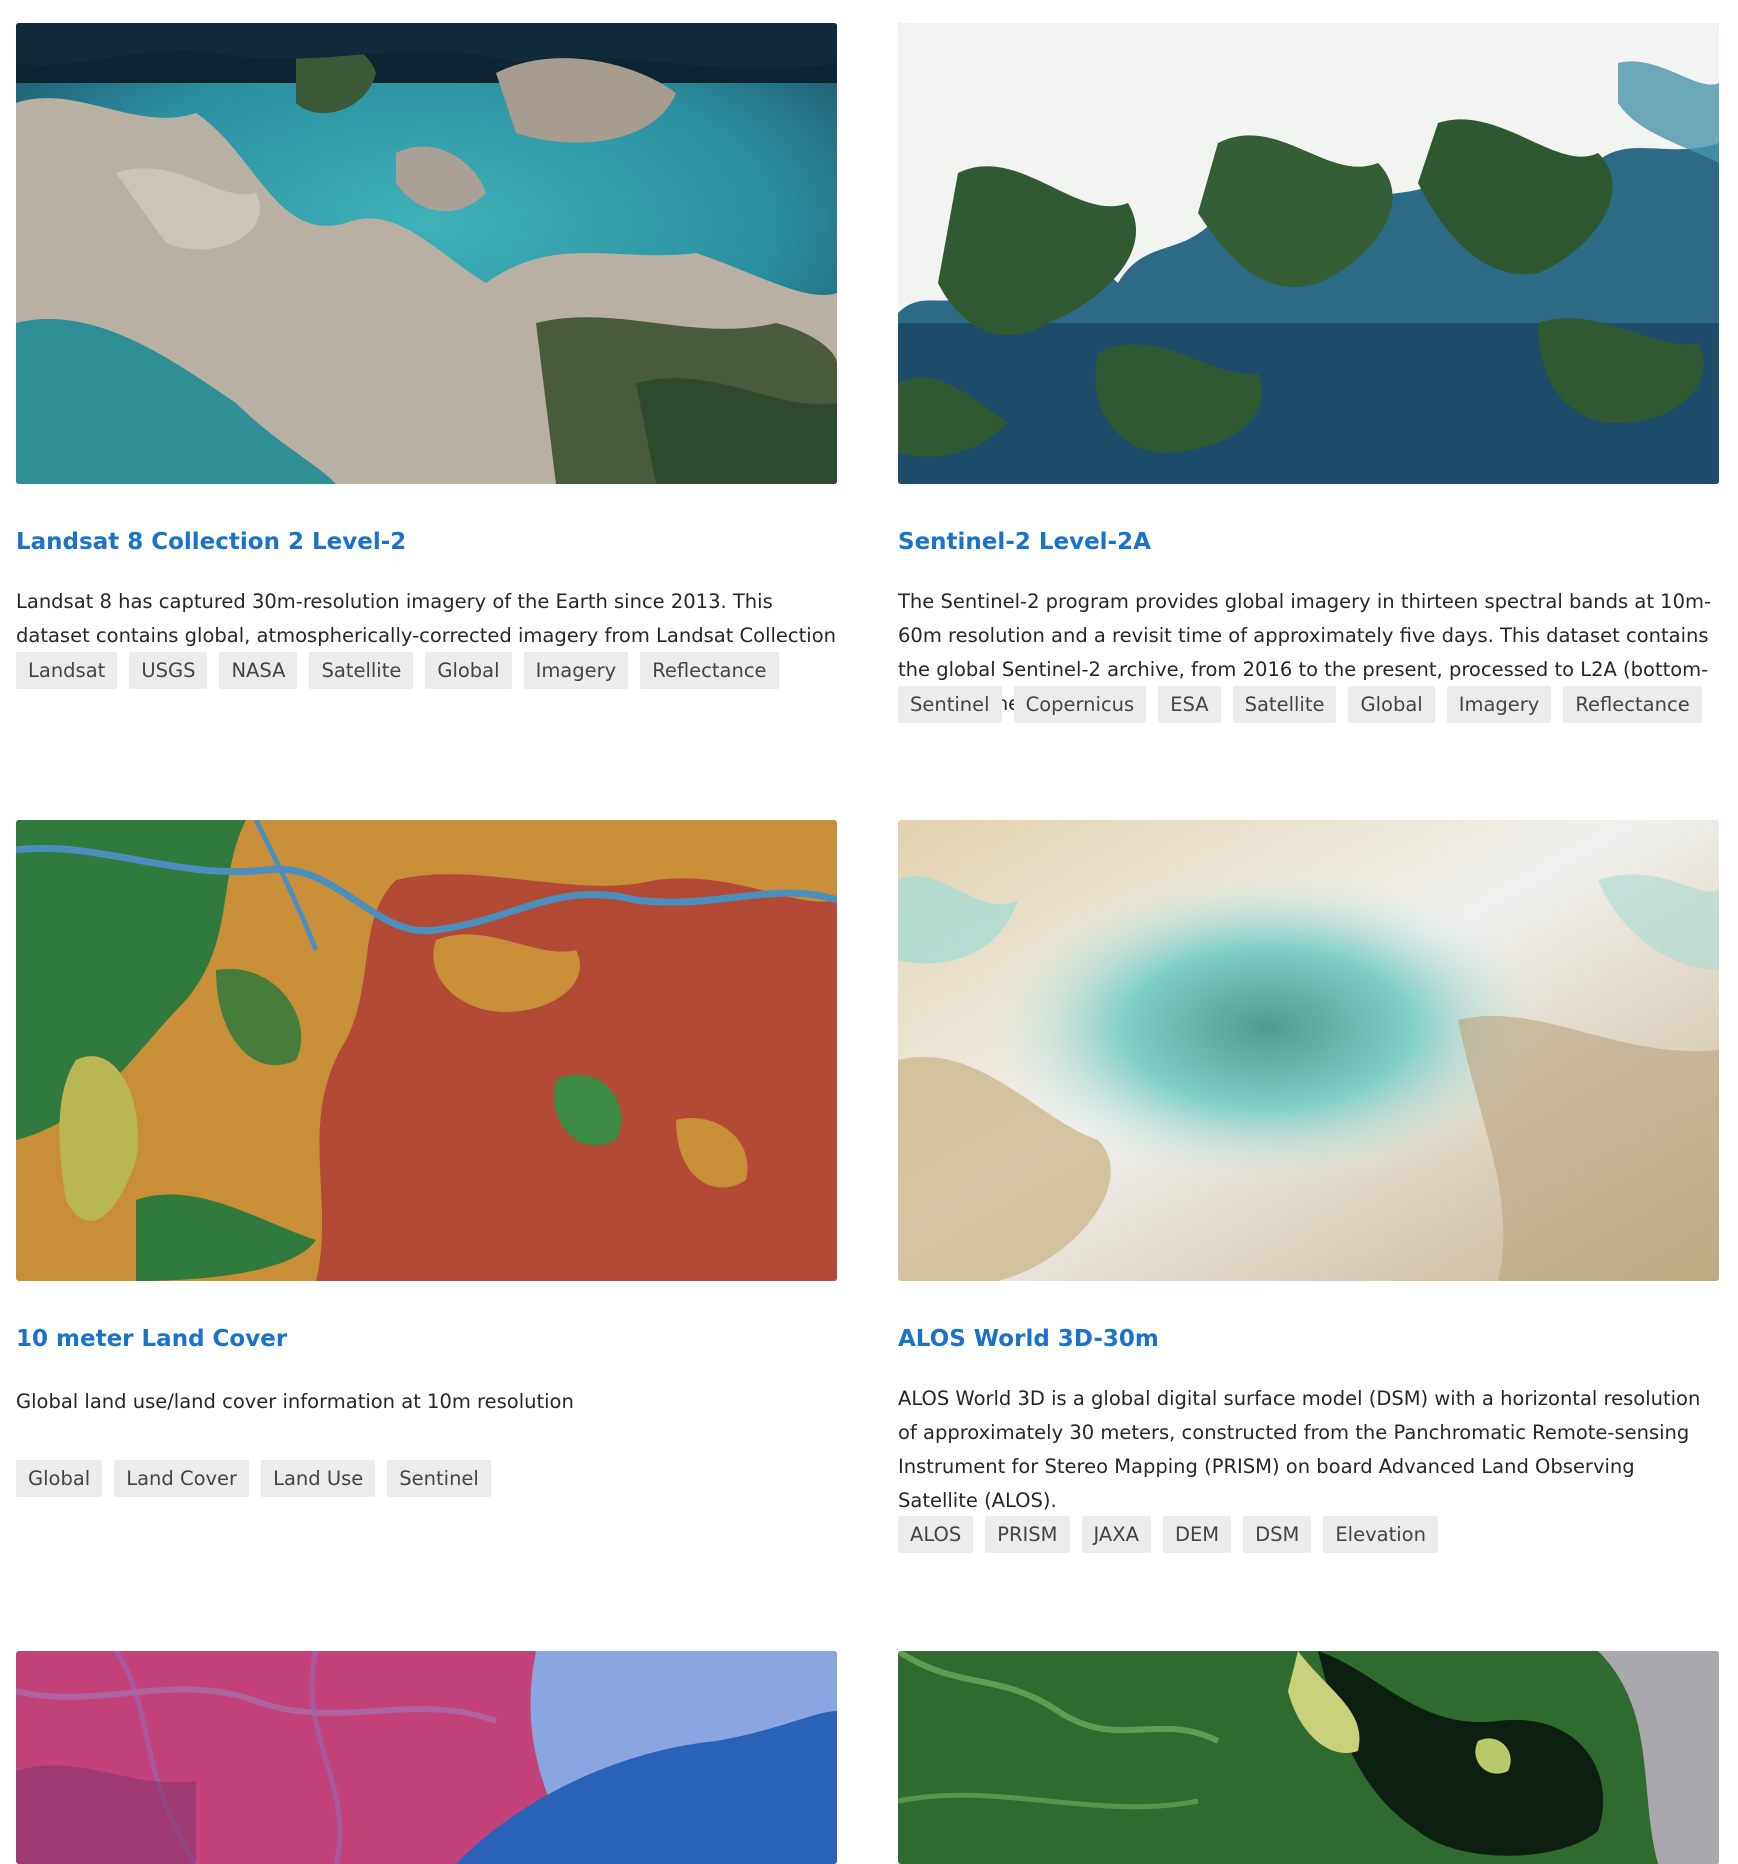  Describe the element at coordinates (168, 670) in the screenshot. I see `tag: USGS` at that location.